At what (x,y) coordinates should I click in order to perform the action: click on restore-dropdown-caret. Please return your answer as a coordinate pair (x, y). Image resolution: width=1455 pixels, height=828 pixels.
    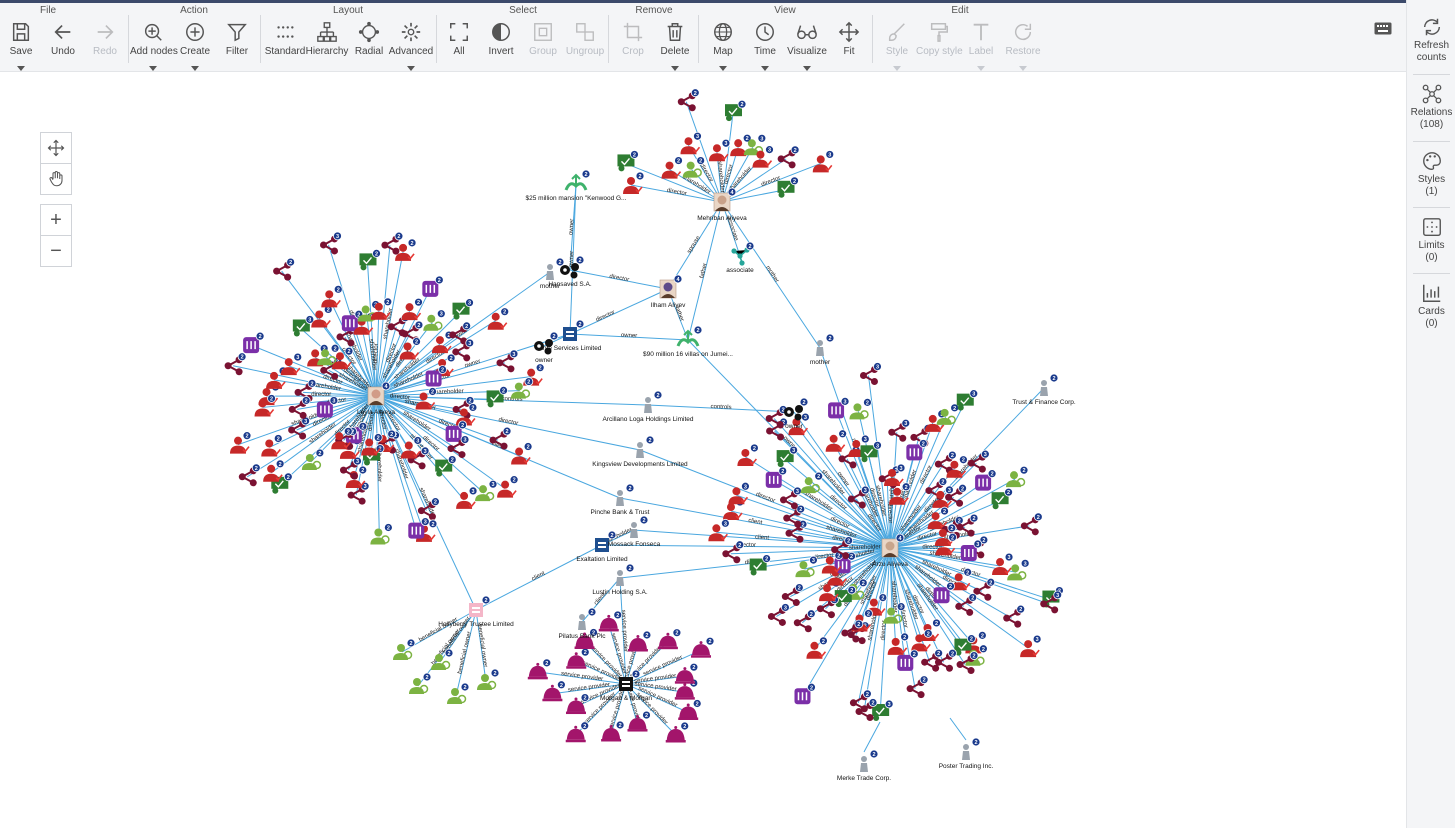
    Looking at the image, I should click on (1023, 68).